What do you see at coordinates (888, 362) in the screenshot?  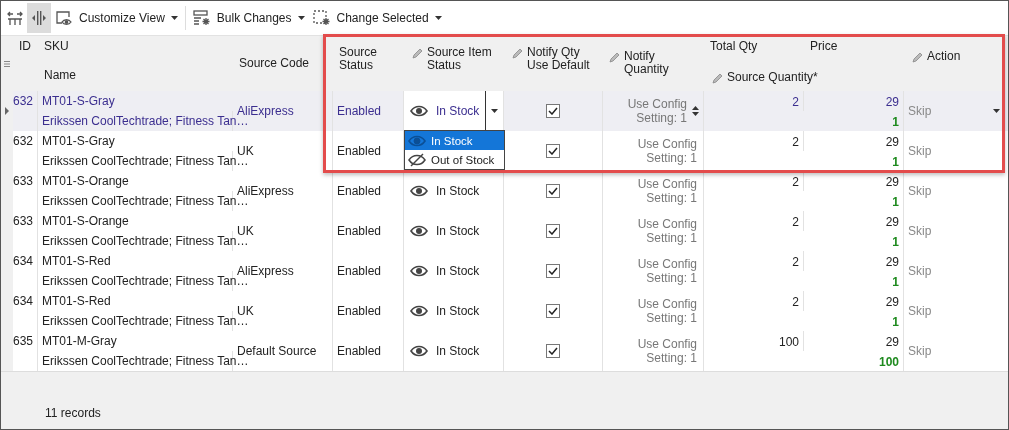 I see `source-quantity: 100` at bounding box center [888, 362].